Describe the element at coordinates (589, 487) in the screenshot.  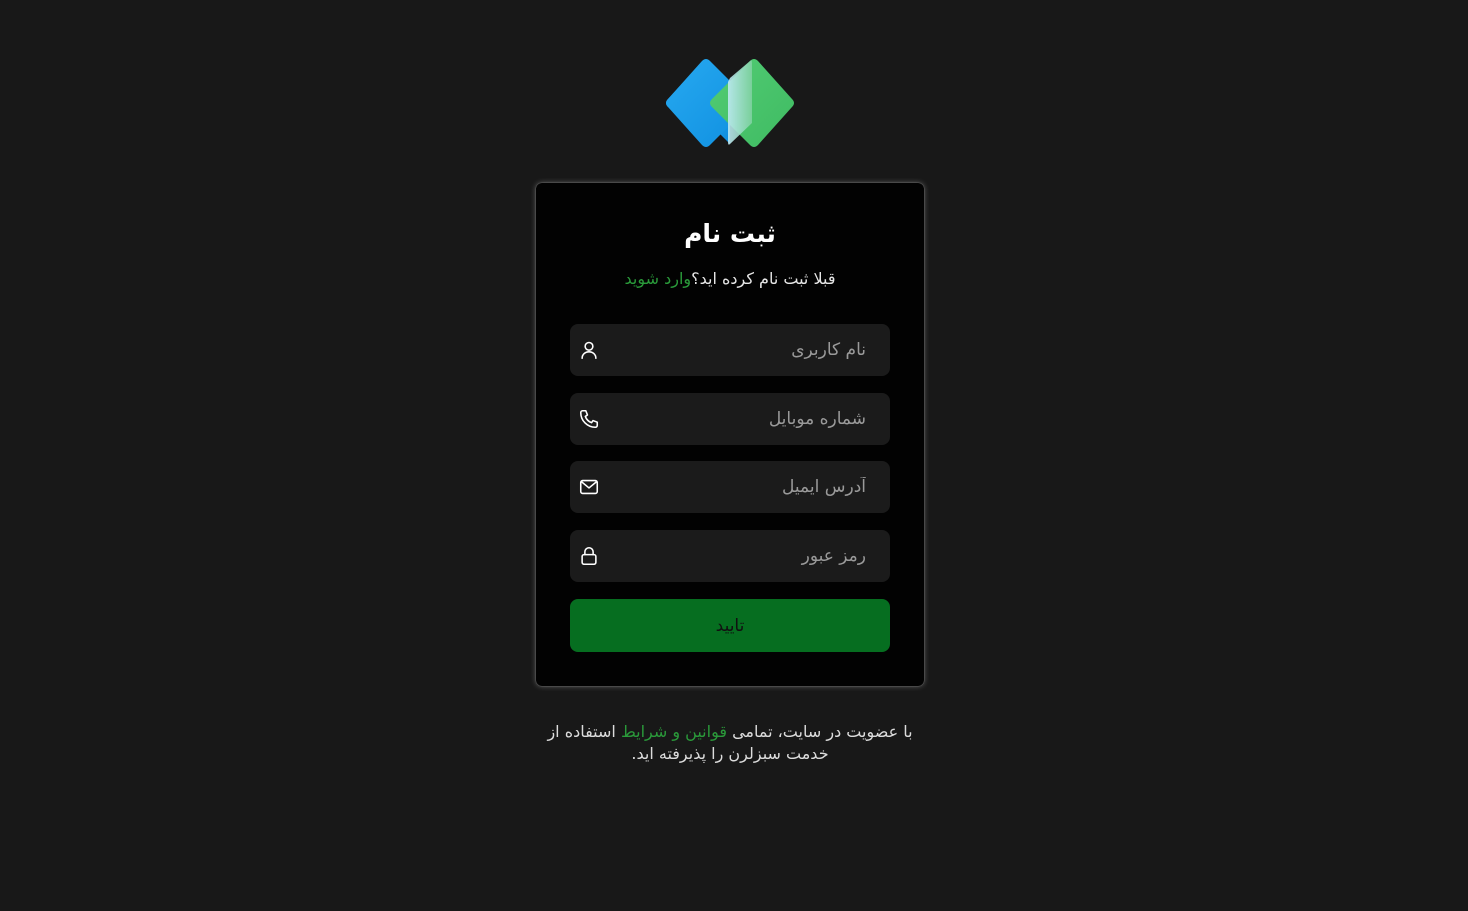
I see `mail-icon` at that location.